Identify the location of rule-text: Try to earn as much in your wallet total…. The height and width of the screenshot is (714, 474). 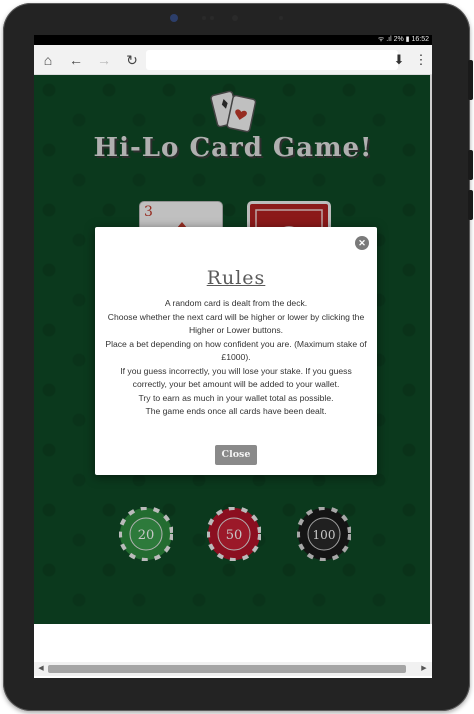
(236, 397).